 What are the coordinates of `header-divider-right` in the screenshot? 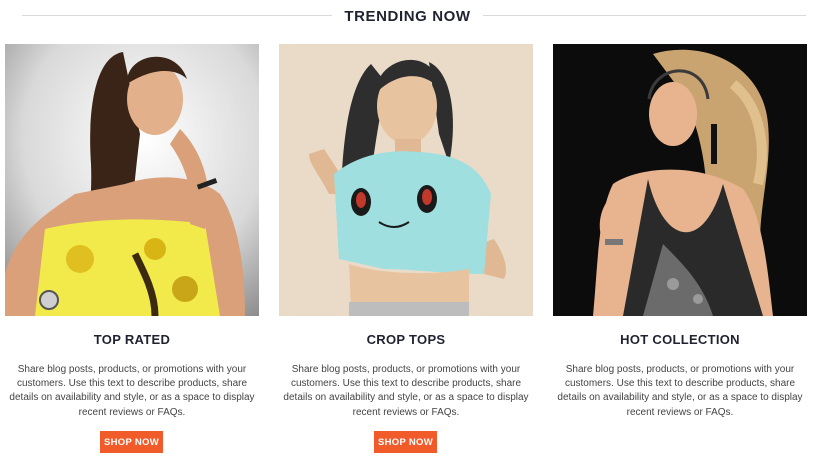 It's located at (639, 15).